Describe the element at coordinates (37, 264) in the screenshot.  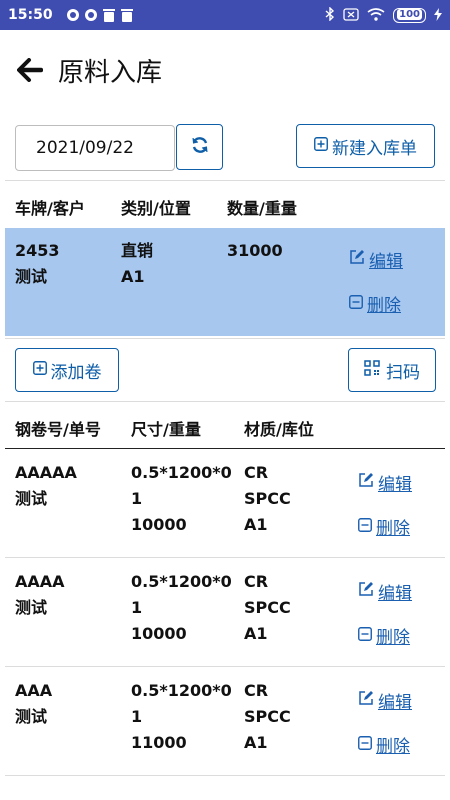
I see `order-plate-customer: 2453 测试` at that location.